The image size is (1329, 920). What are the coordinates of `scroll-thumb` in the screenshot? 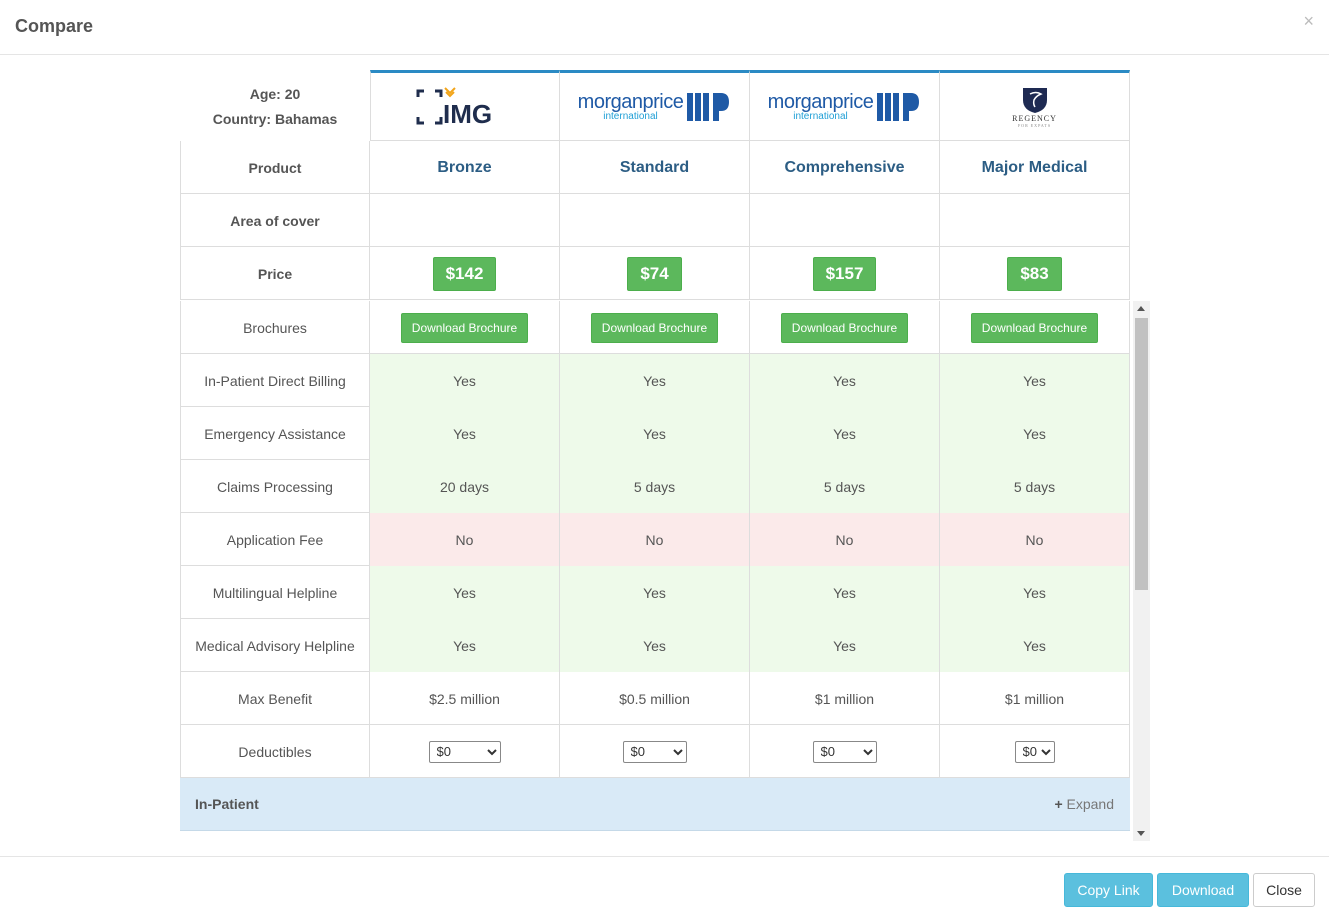 It's located at (1141, 454).